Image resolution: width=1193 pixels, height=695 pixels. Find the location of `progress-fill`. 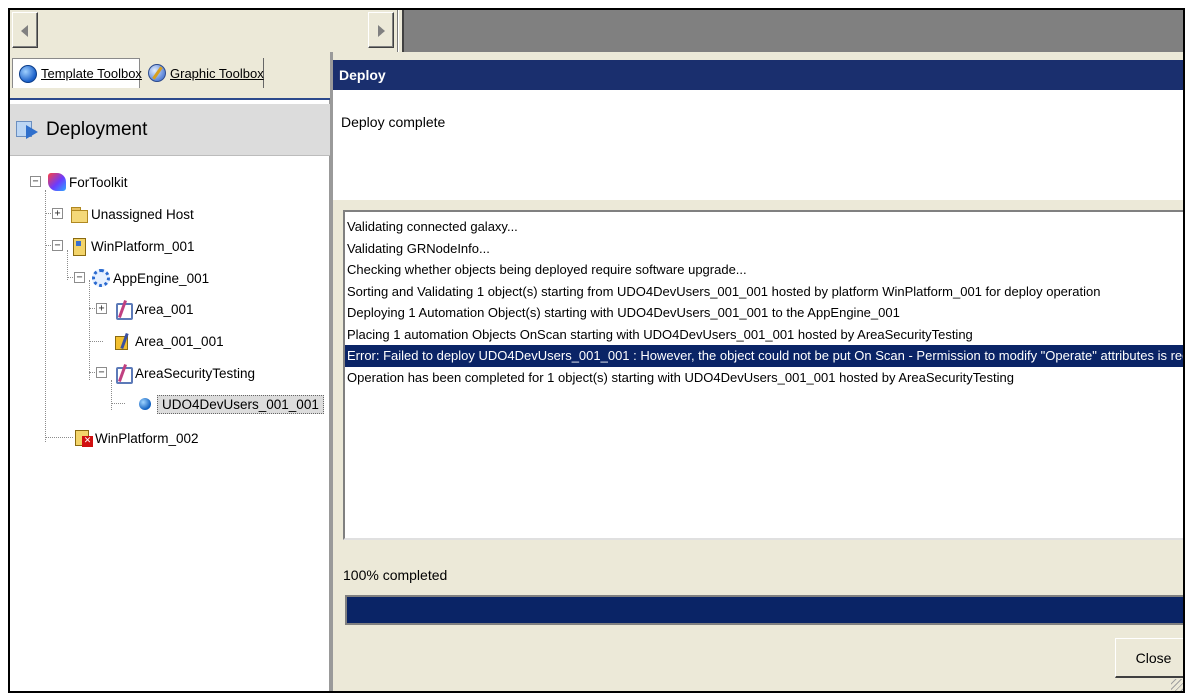

progress-fill is located at coordinates (765, 610).